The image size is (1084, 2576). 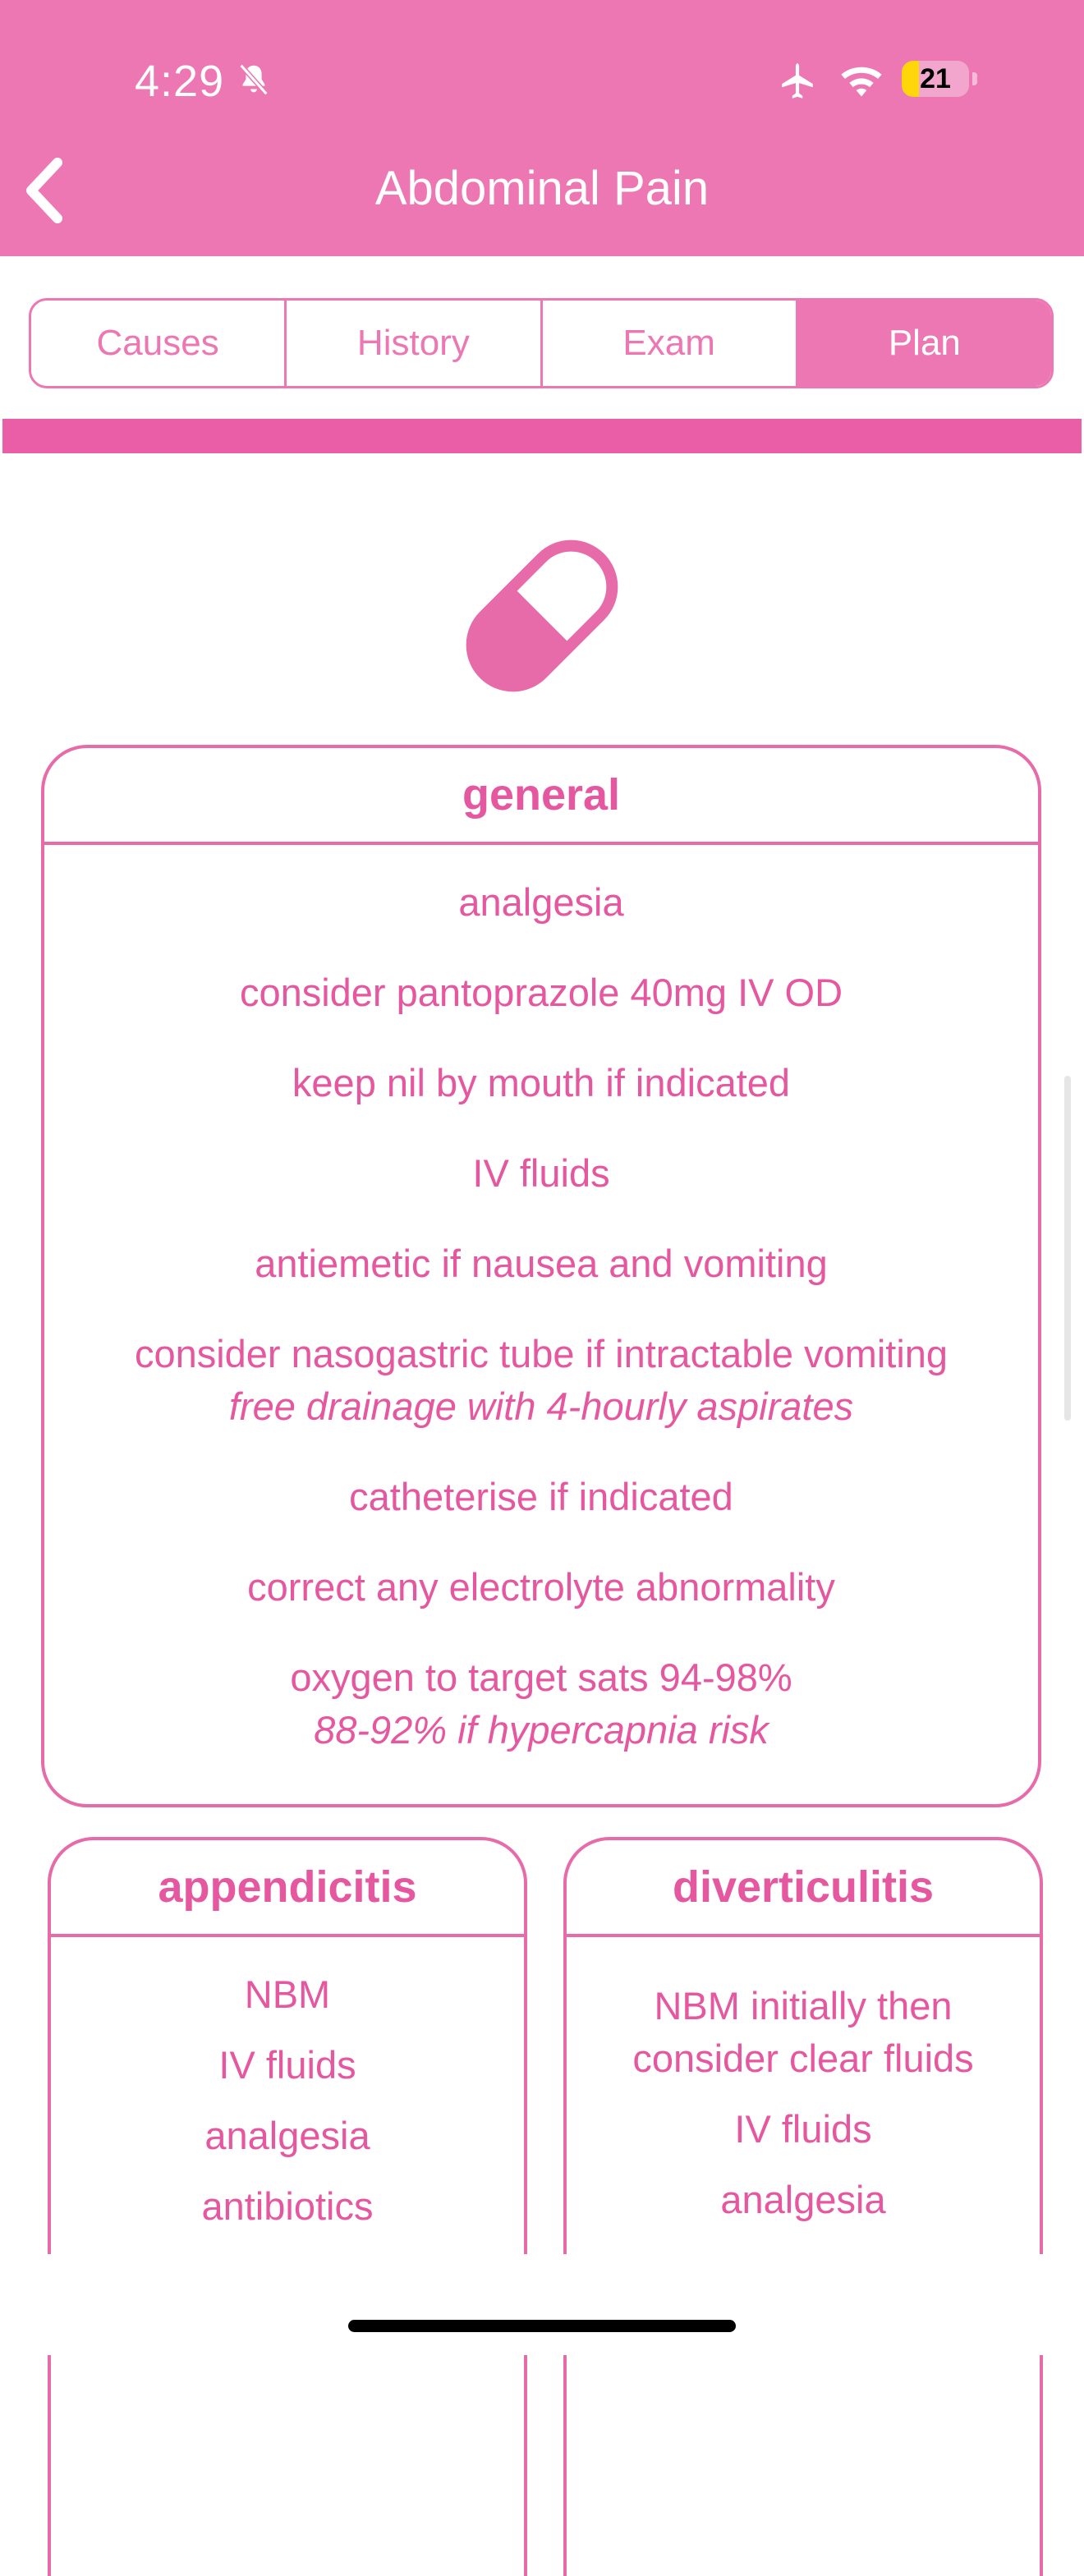 What do you see at coordinates (287, 2065) in the screenshot?
I see `appendicitis-item: IV fluids` at bounding box center [287, 2065].